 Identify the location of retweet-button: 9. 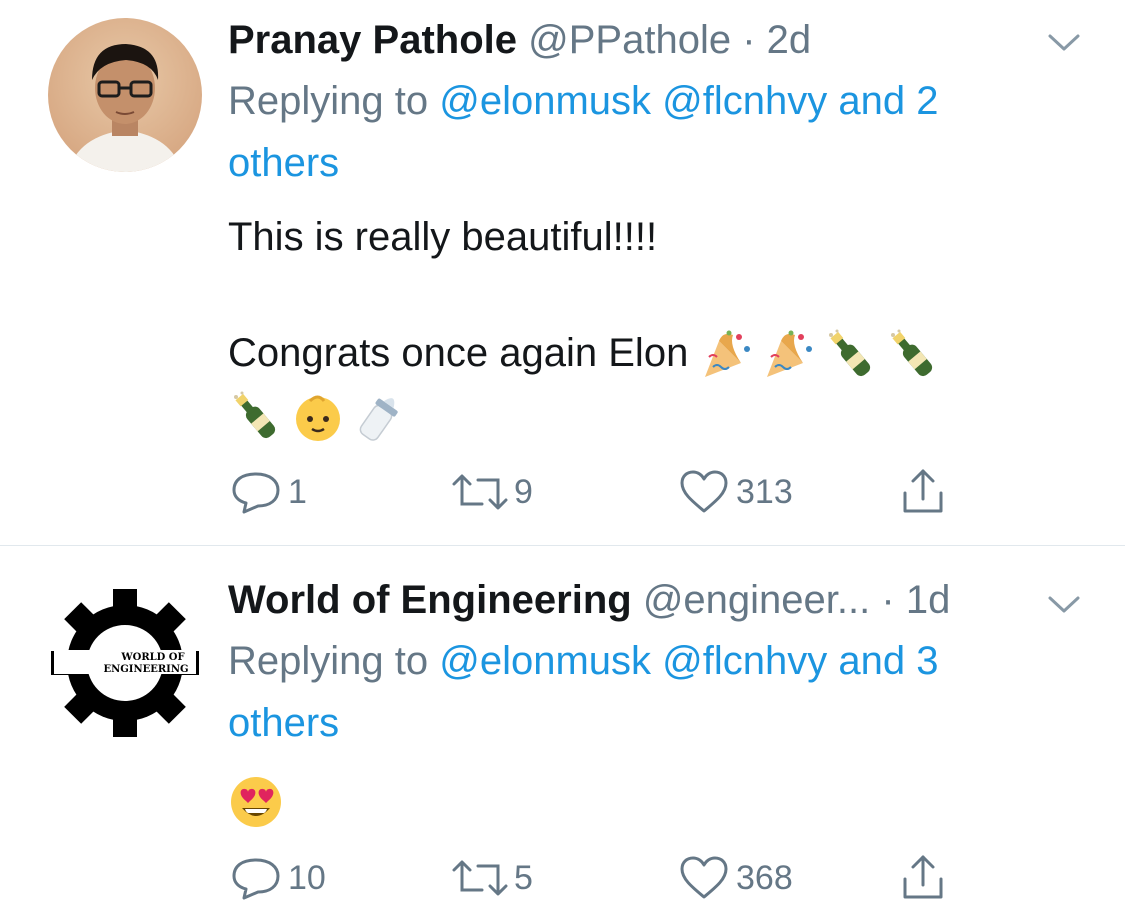
(491, 492).